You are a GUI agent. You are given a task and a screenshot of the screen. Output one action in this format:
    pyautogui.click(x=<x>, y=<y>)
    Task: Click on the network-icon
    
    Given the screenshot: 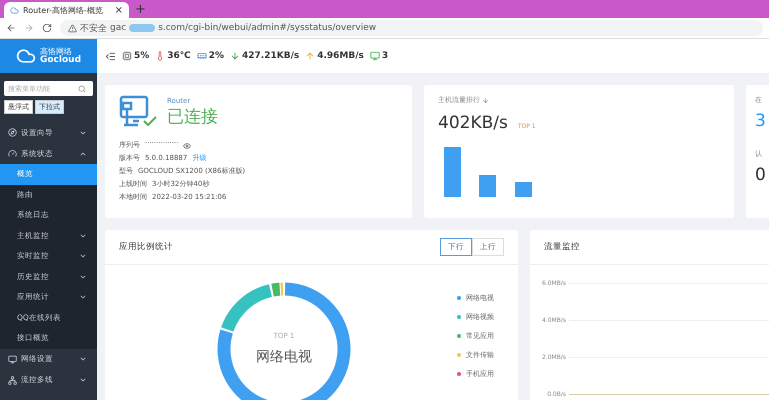 What is the action you would take?
    pyautogui.click(x=12, y=380)
    